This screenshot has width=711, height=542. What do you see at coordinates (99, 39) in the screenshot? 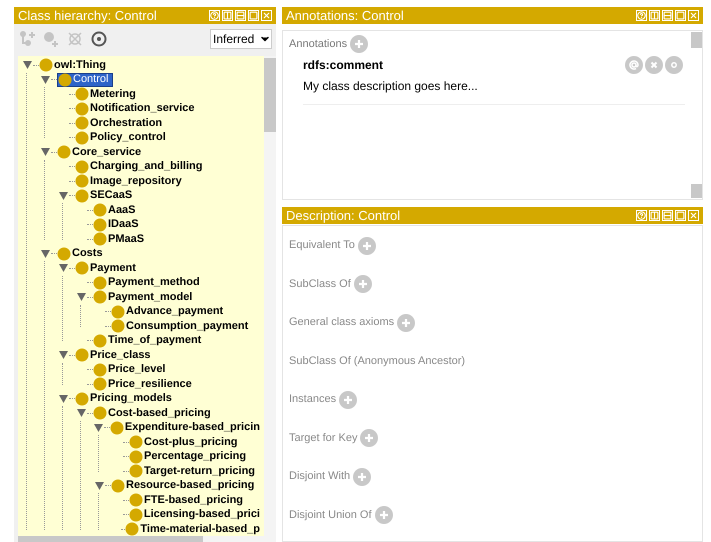
I see `target-button` at bounding box center [99, 39].